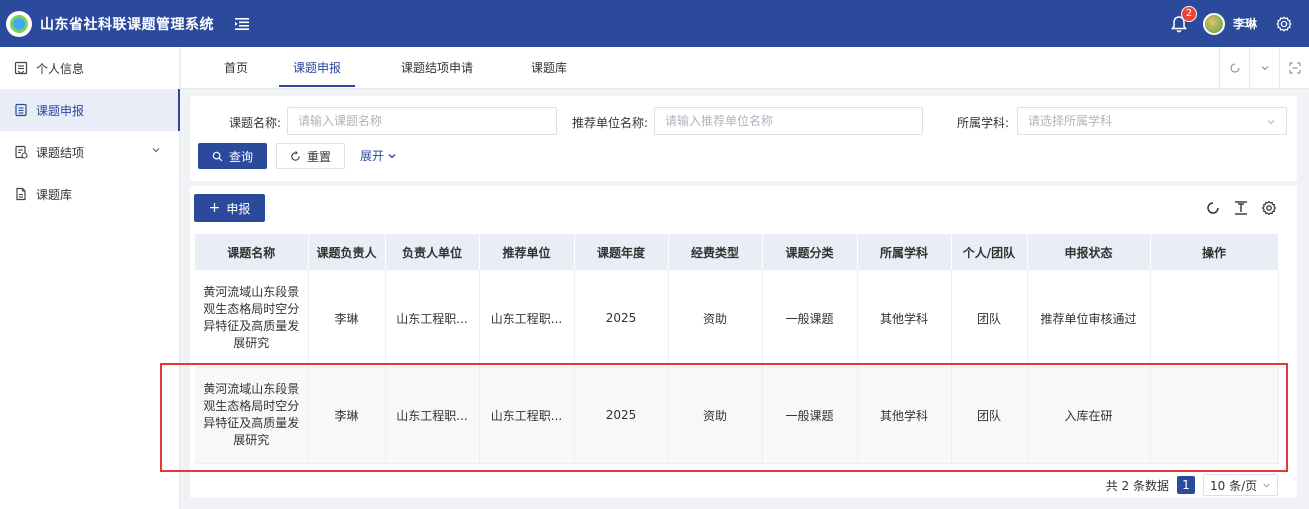 The height and width of the screenshot is (509, 1309). What do you see at coordinates (527, 252) in the screenshot?
I see `column-header: 推荐单位` at bounding box center [527, 252].